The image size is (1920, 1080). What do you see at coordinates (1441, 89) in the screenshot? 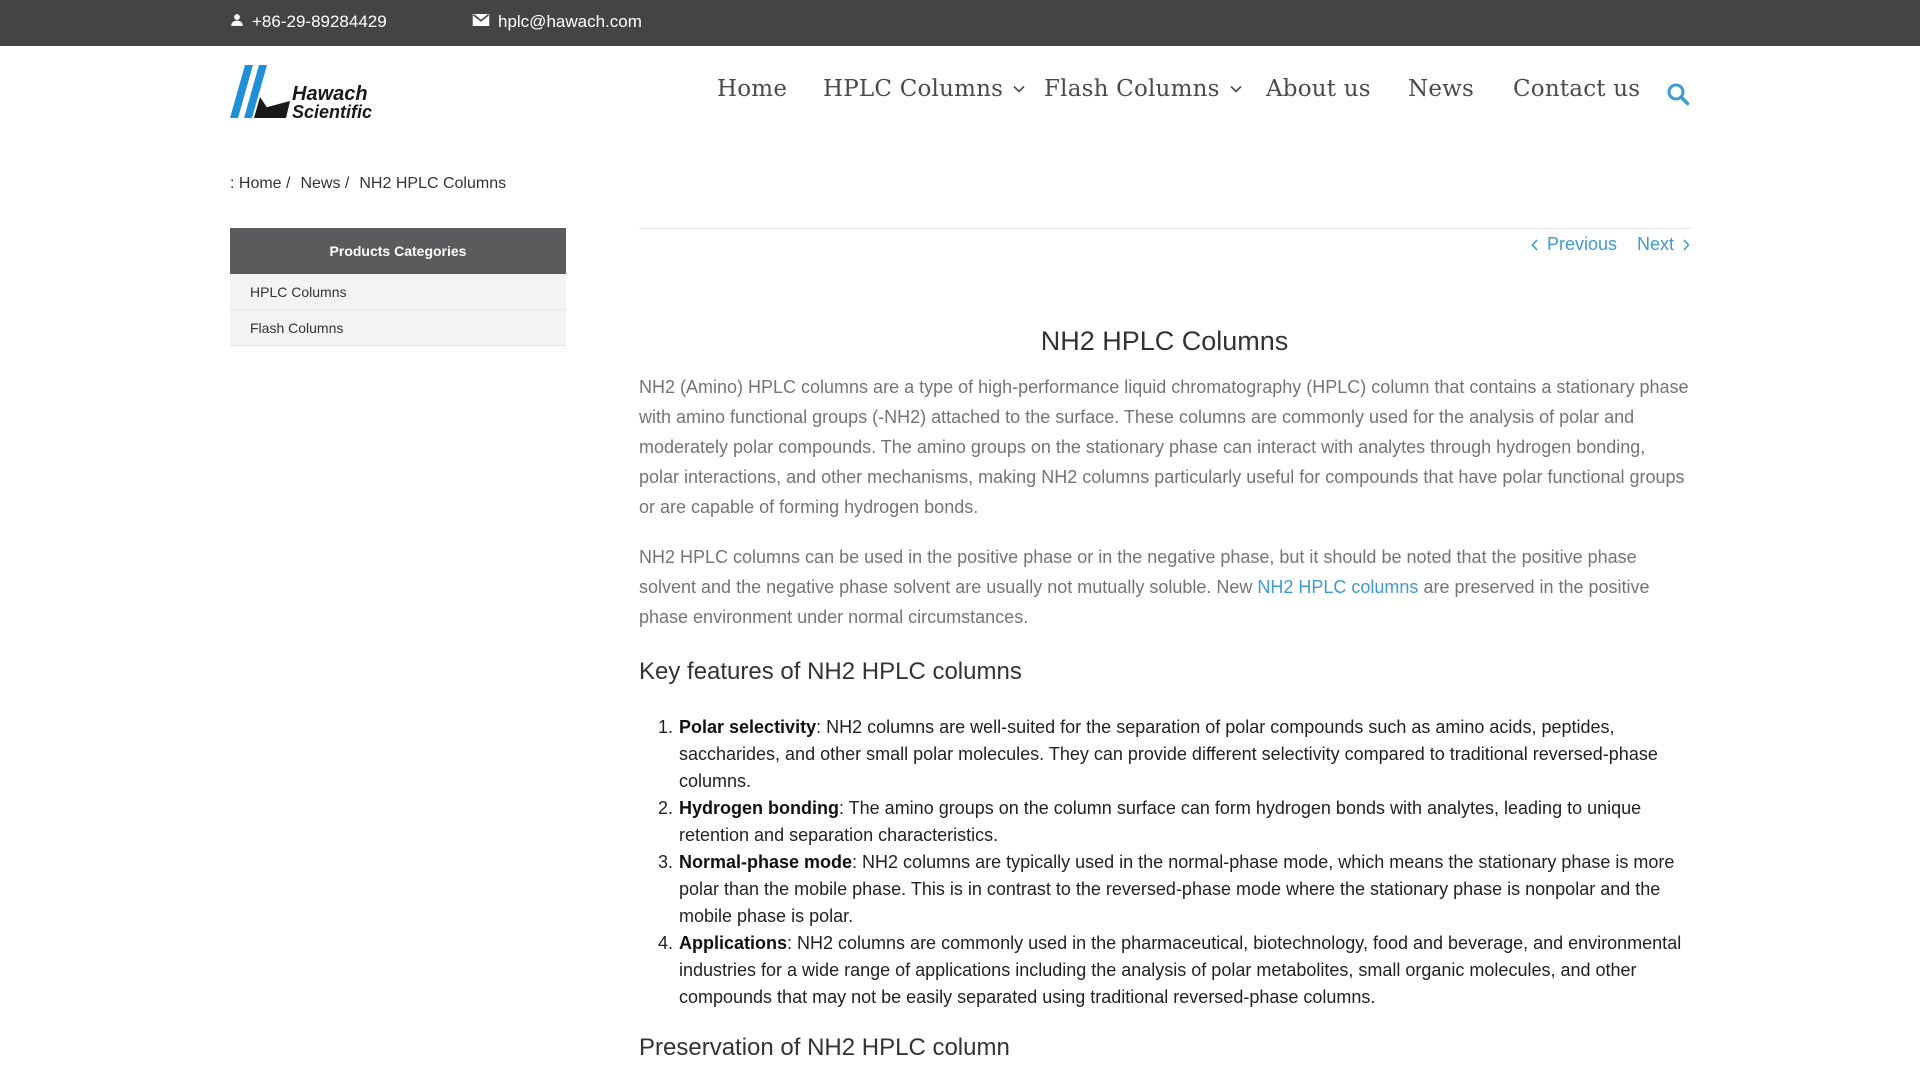
I see `nav-news: News` at bounding box center [1441, 89].